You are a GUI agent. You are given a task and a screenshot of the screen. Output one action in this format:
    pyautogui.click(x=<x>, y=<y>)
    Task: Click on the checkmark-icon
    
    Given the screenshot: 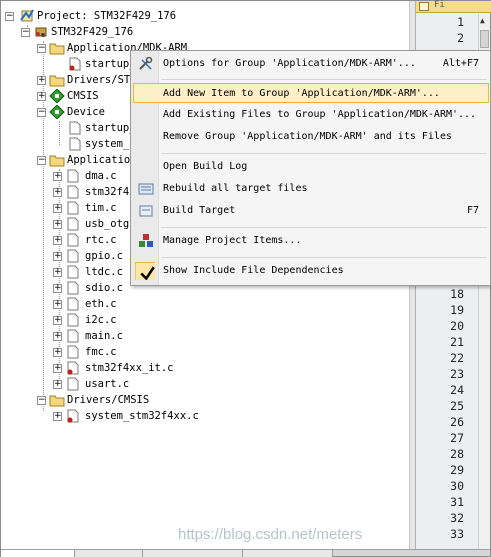 What is the action you would take?
    pyautogui.click(x=145, y=271)
    